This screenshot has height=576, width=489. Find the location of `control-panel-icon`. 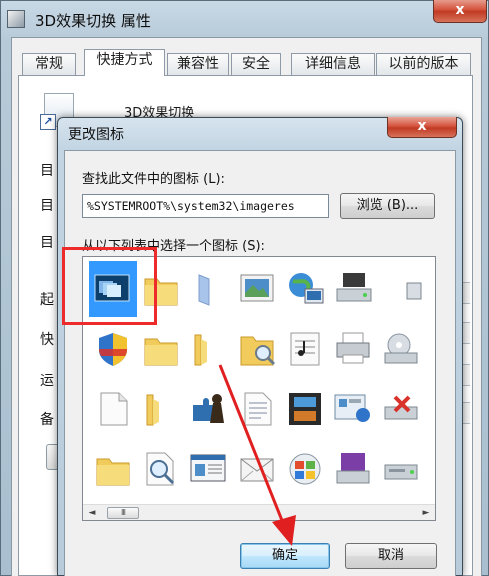

control-panel-icon is located at coordinates (353, 409).